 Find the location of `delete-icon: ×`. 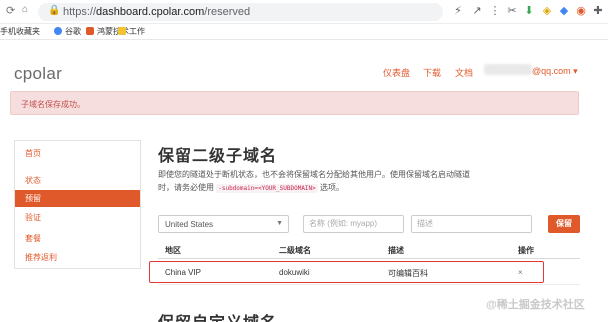

delete-icon: × is located at coordinates (520, 272).